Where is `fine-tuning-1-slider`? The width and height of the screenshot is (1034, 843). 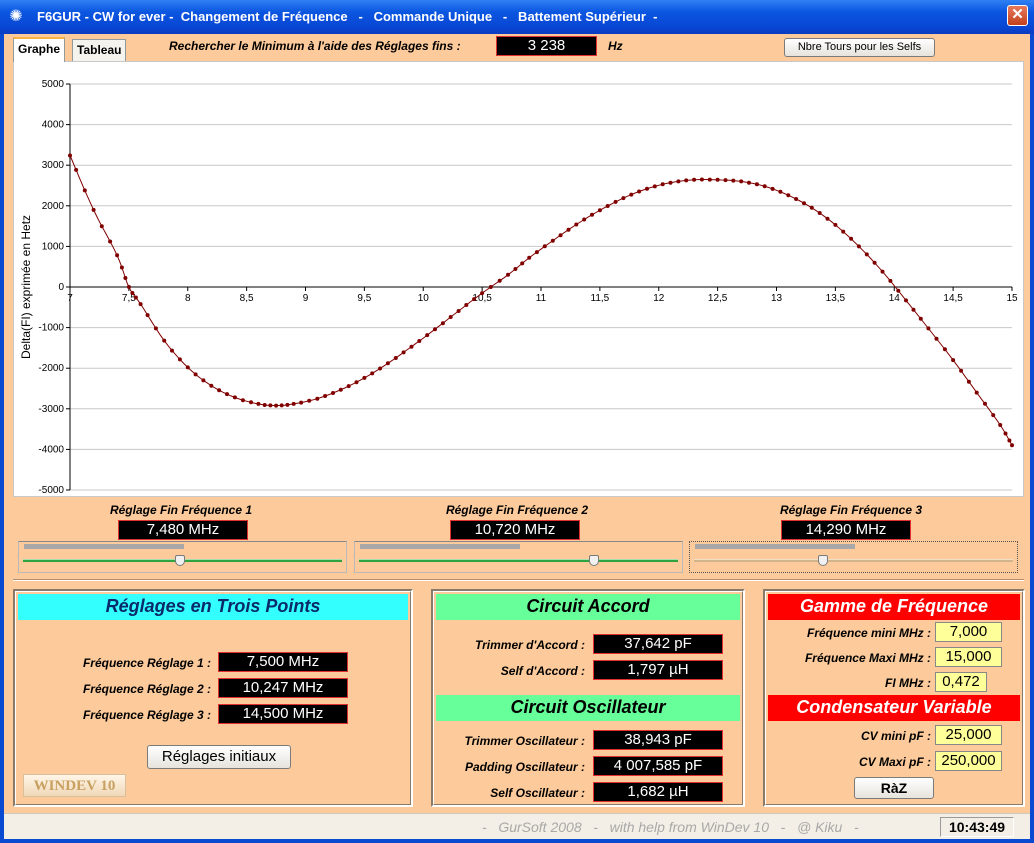 fine-tuning-1-slider is located at coordinates (182, 557).